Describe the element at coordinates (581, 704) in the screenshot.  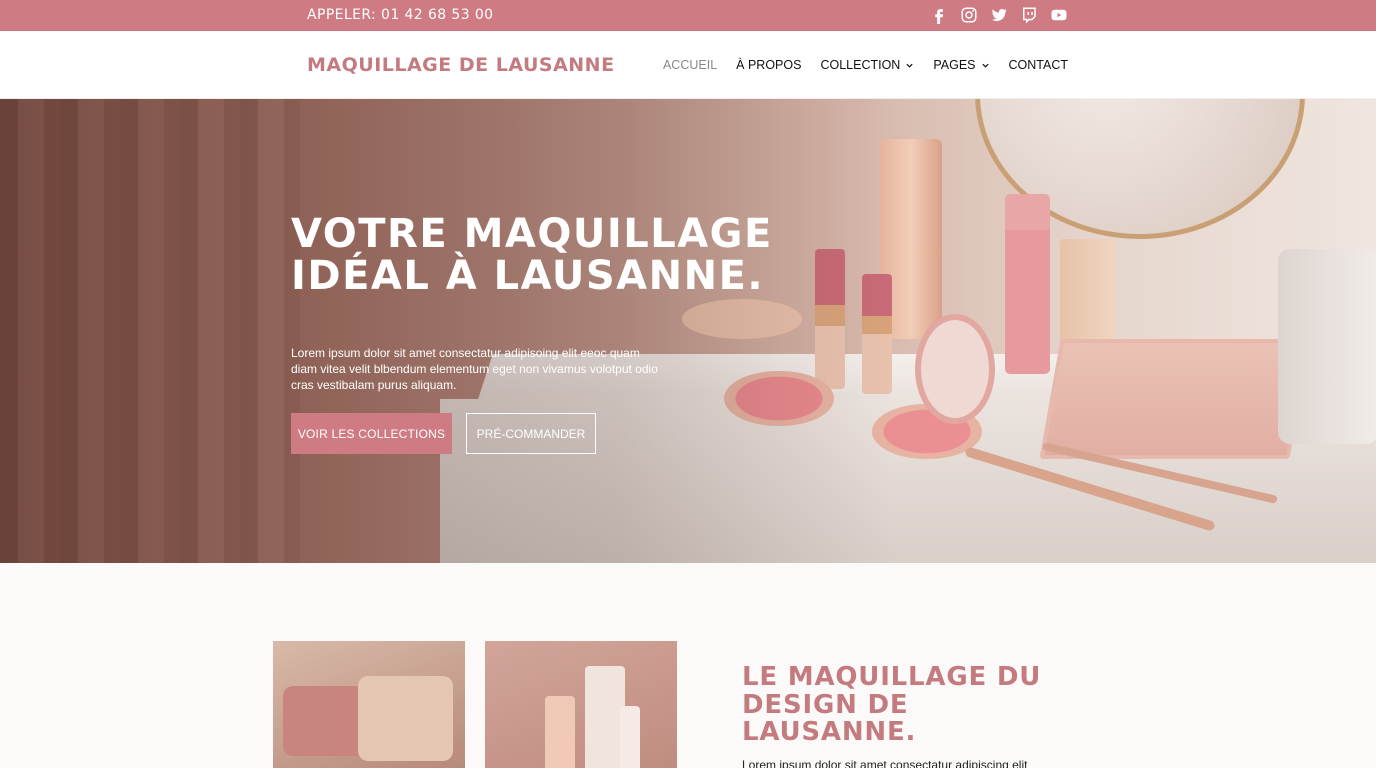
I see `skincare-products-image` at that location.